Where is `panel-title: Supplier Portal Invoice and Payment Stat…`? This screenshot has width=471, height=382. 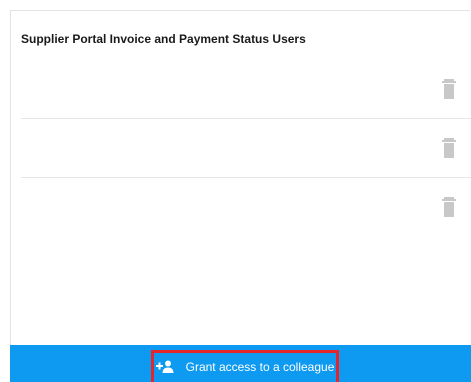
panel-title: Supplier Portal Invoice and Payment Stat… is located at coordinates (163, 39).